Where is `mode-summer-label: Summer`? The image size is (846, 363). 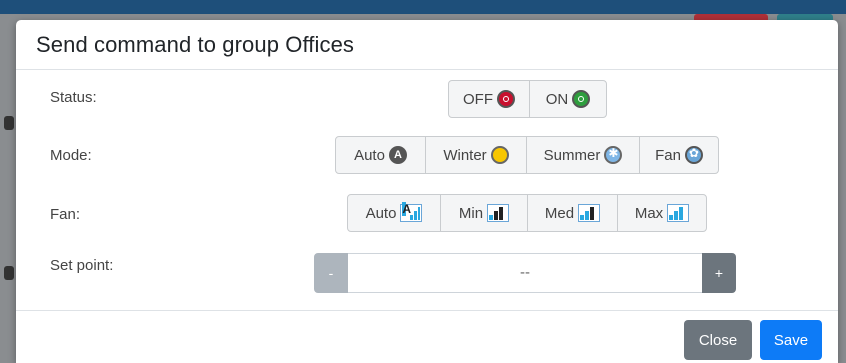
mode-summer-label: Summer is located at coordinates (572, 155).